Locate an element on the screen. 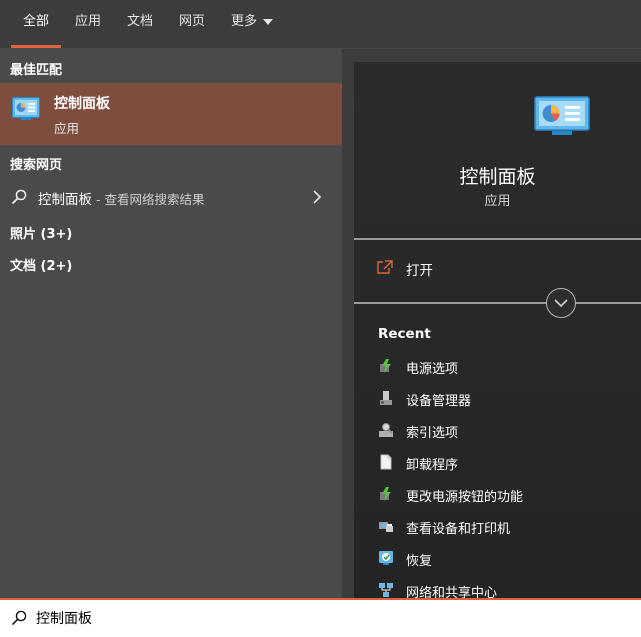  web-search-query: 控制面板 is located at coordinates (65, 200).